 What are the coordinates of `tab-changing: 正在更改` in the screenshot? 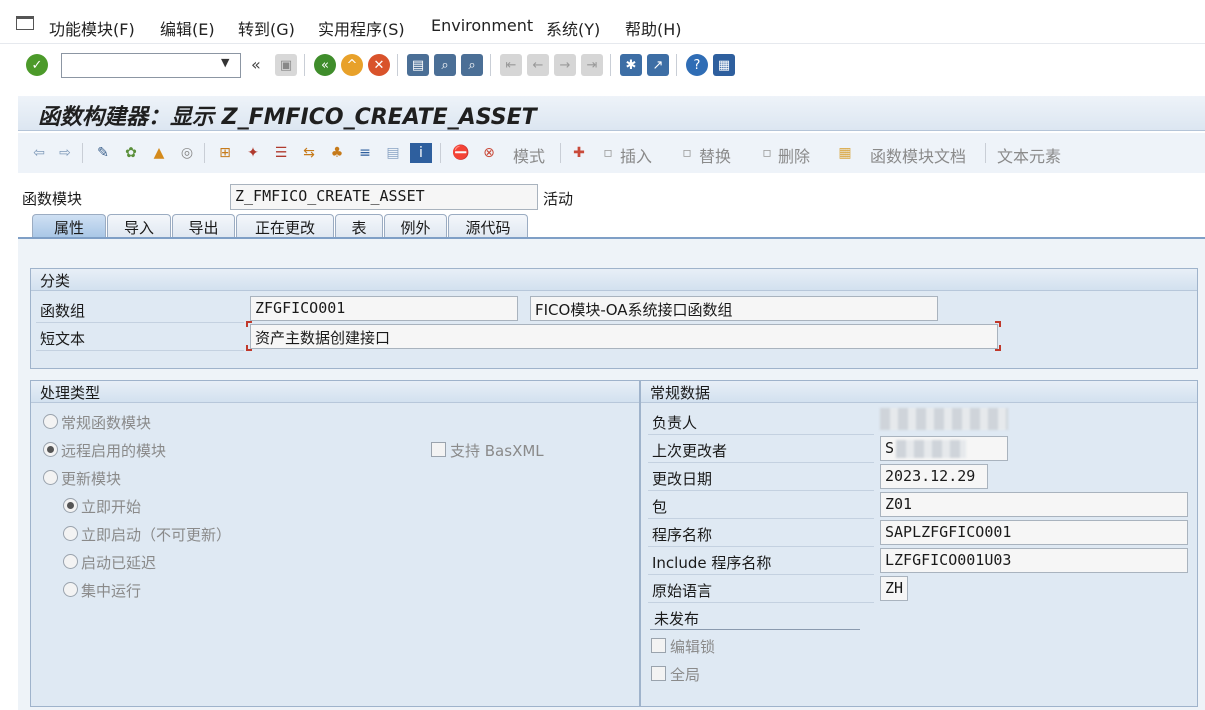 It's located at (285, 226).